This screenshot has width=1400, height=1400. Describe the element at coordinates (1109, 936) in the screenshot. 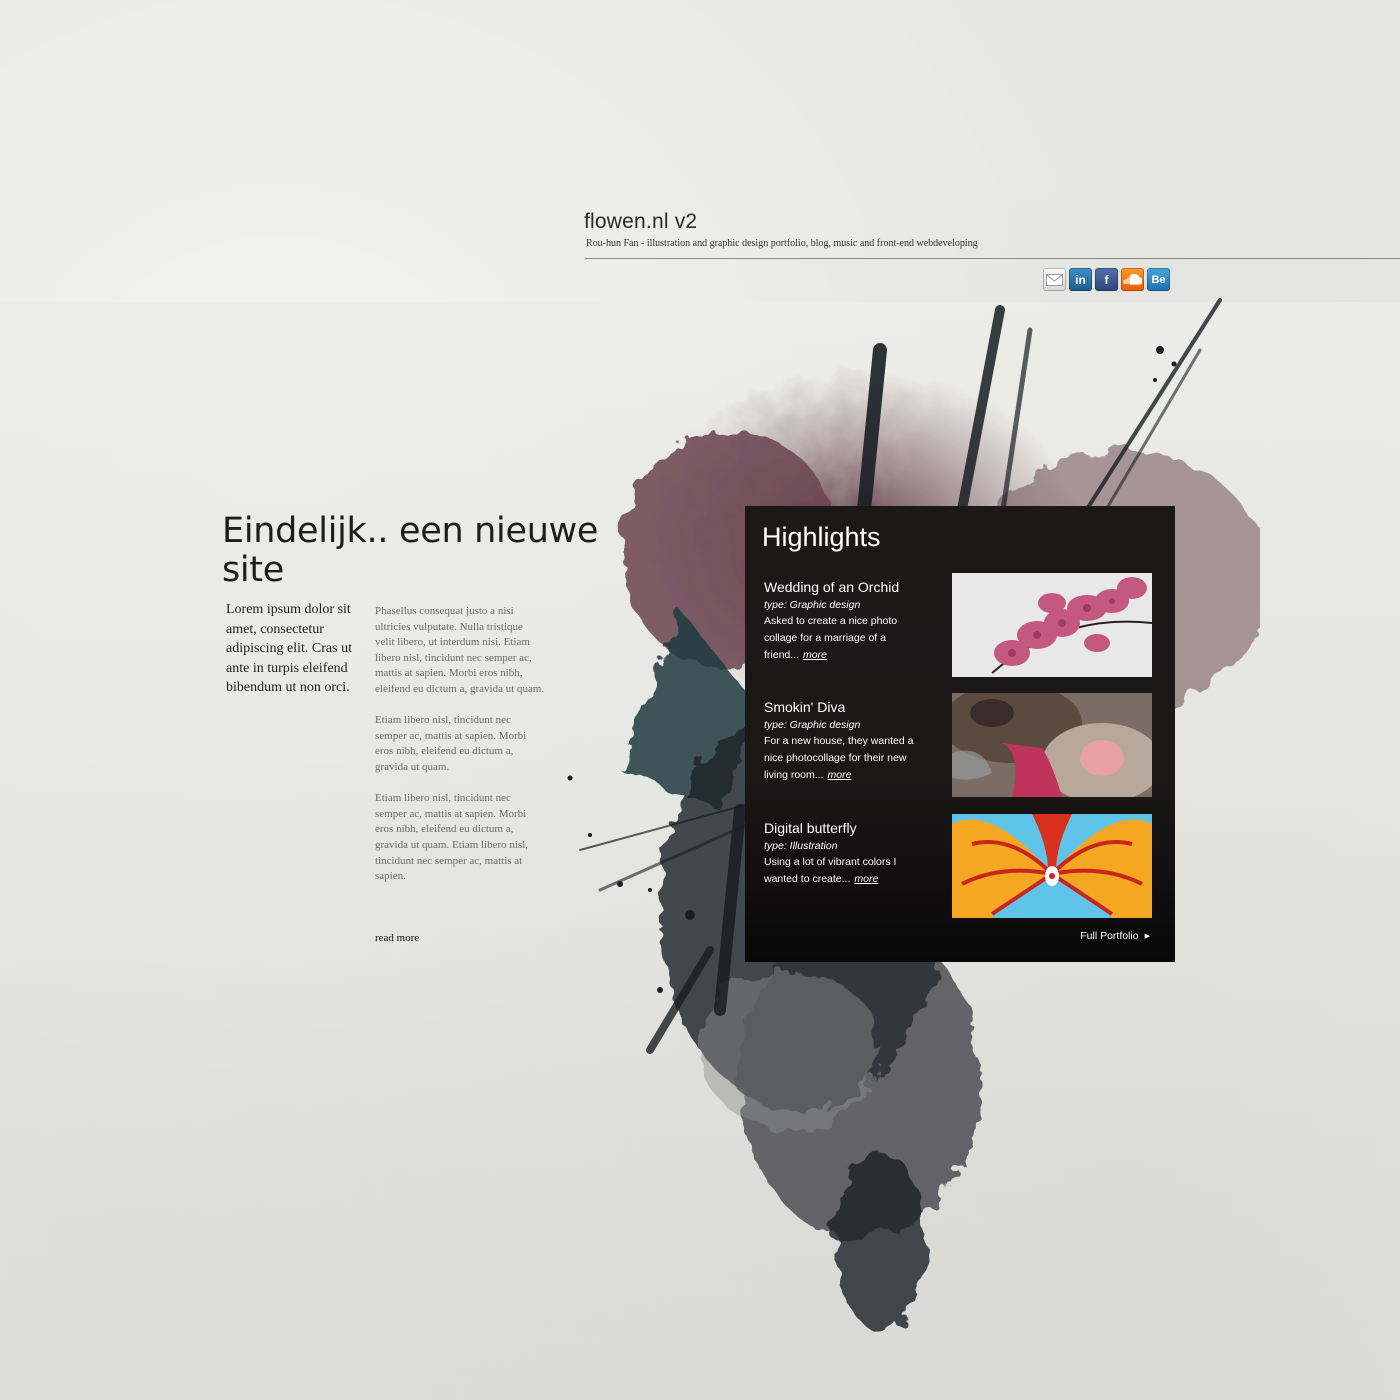

I see `full-portfolio-label: Full Portfolio` at that location.